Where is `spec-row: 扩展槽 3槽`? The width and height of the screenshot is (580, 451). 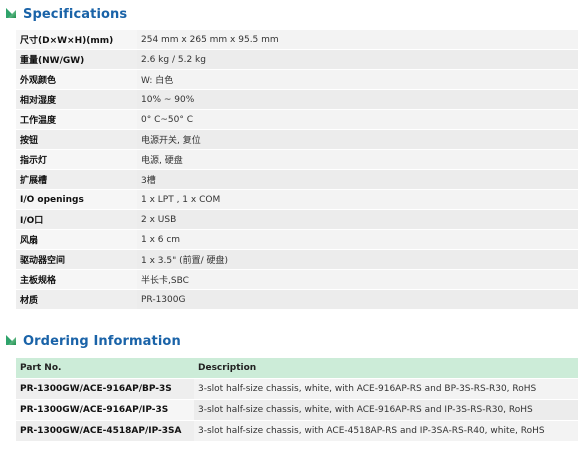 spec-row: 扩展槽 3槽 is located at coordinates (297, 179).